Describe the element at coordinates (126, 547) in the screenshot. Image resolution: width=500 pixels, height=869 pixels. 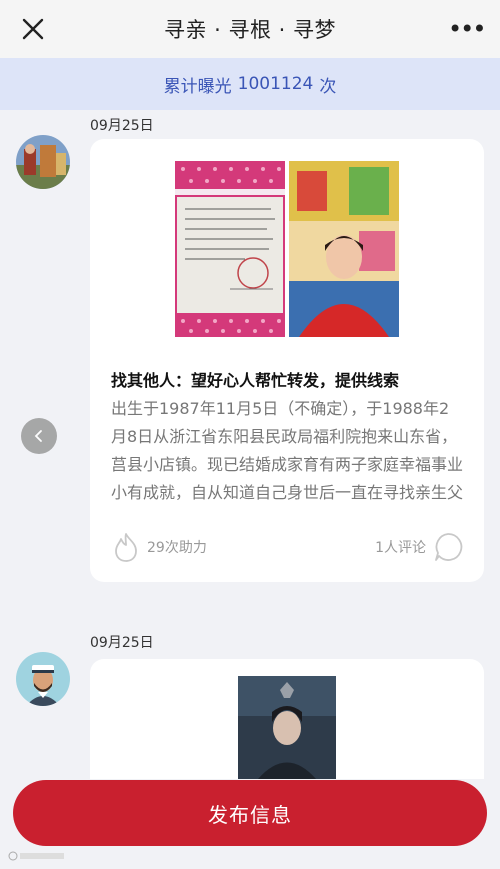
I see `flame-icon` at that location.